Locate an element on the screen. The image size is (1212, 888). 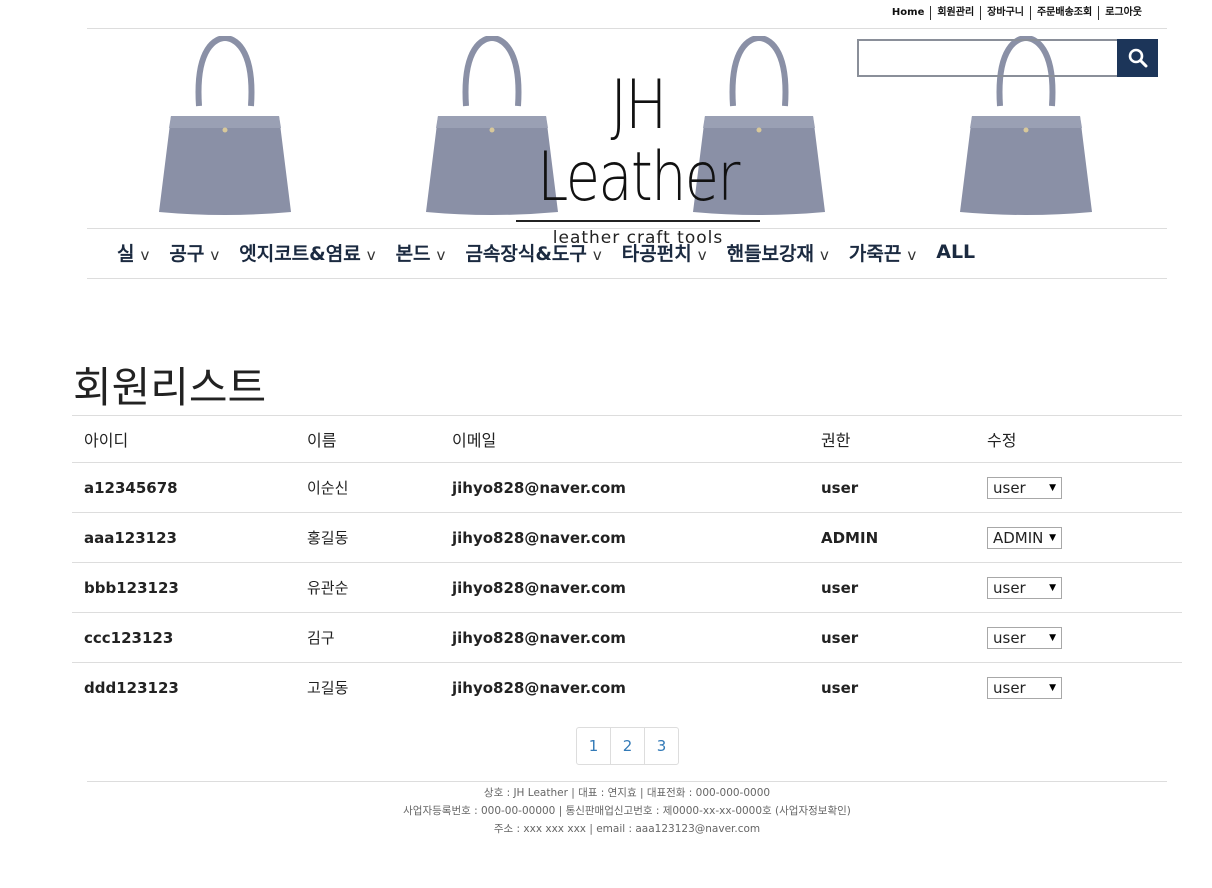
member-name: 홍길동 is located at coordinates (328, 538).